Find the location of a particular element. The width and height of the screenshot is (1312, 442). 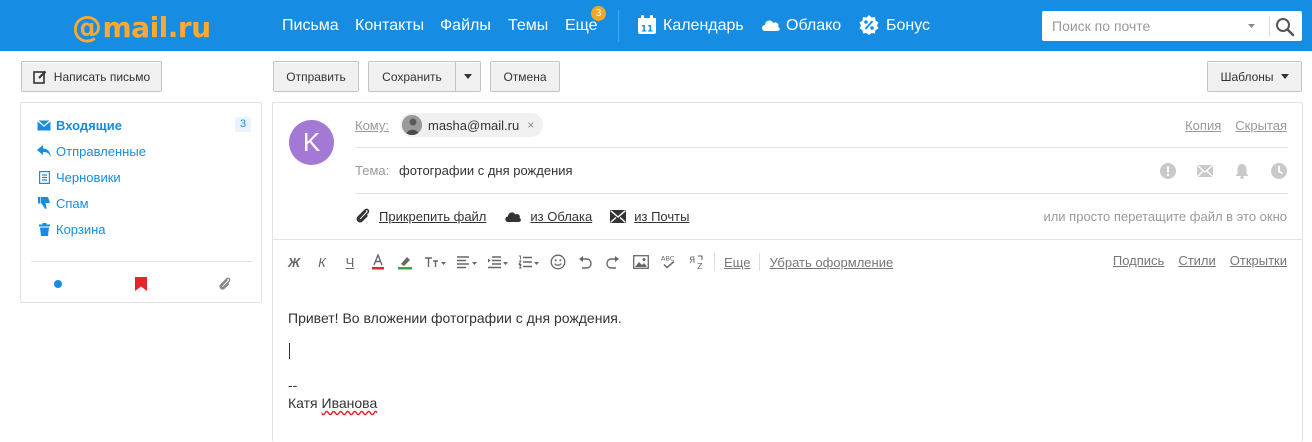

list-button is located at coordinates (529, 262).